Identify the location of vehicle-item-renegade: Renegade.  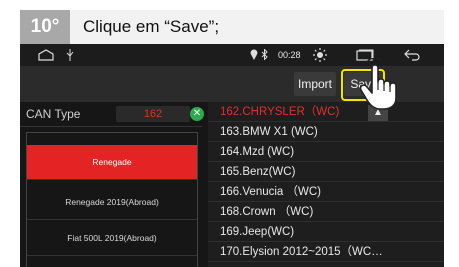
(112, 162).